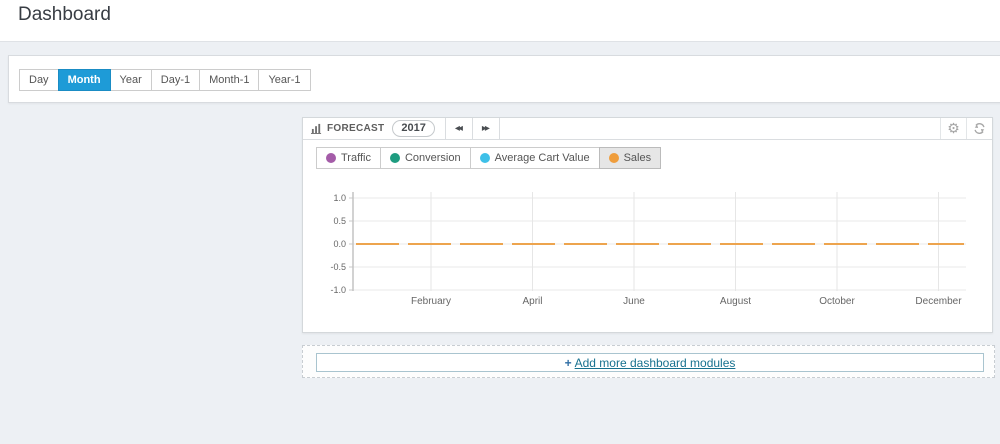  Describe the element at coordinates (316, 128) in the screenshot. I see `bar-chart-icon` at that location.